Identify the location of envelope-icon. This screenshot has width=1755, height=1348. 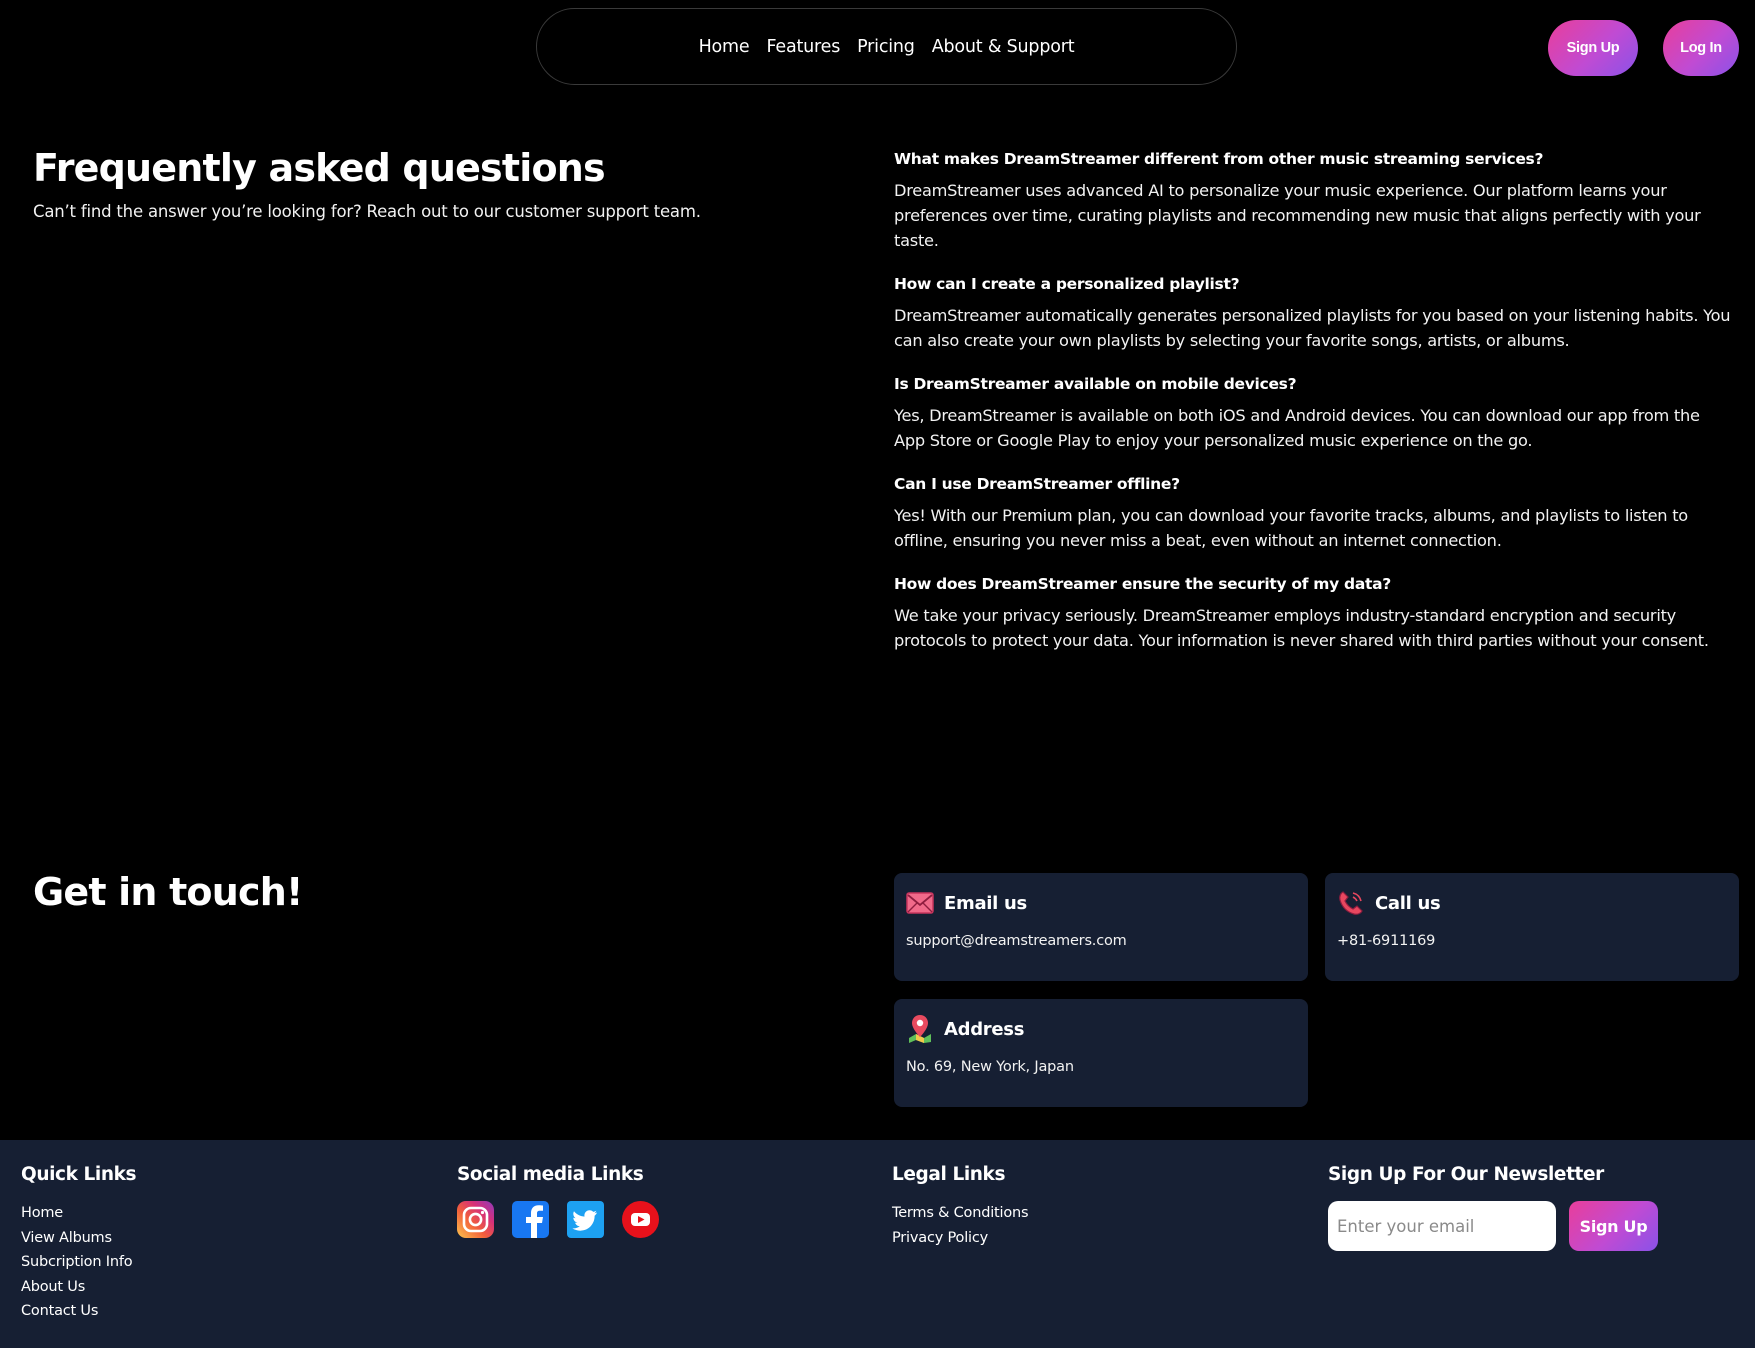
(920, 903).